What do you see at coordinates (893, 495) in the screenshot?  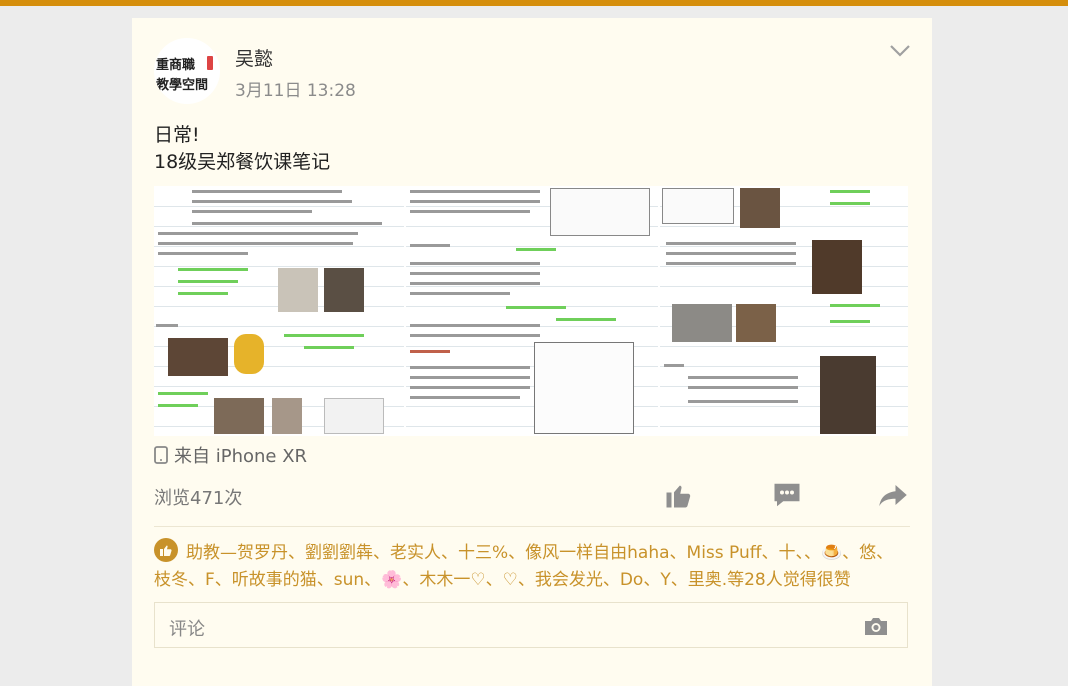 I see `share-icon` at bounding box center [893, 495].